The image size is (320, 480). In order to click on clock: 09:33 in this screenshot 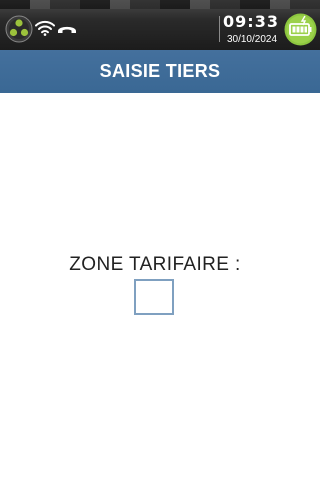, I will do `click(251, 21)`.